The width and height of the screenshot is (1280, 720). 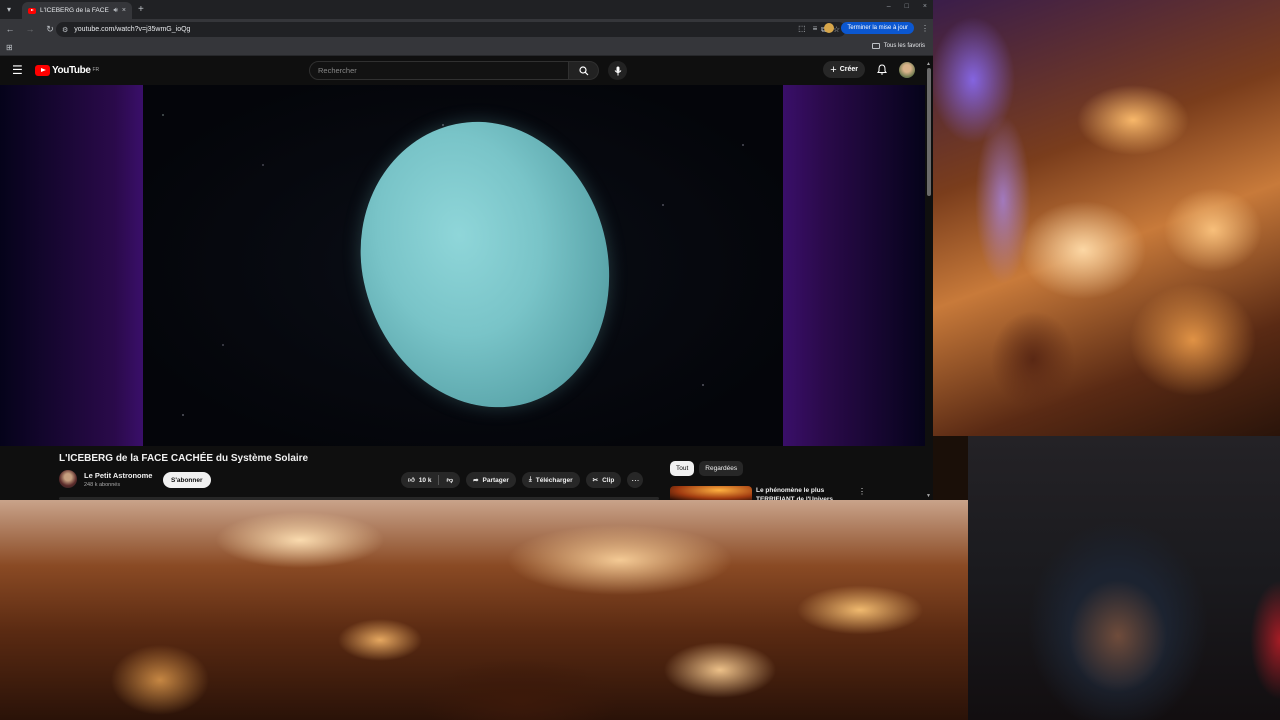 What do you see at coordinates (449, 480) in the screenshot?
I see `dislike-icon: 👎︎` at bounding box center [449, 480].